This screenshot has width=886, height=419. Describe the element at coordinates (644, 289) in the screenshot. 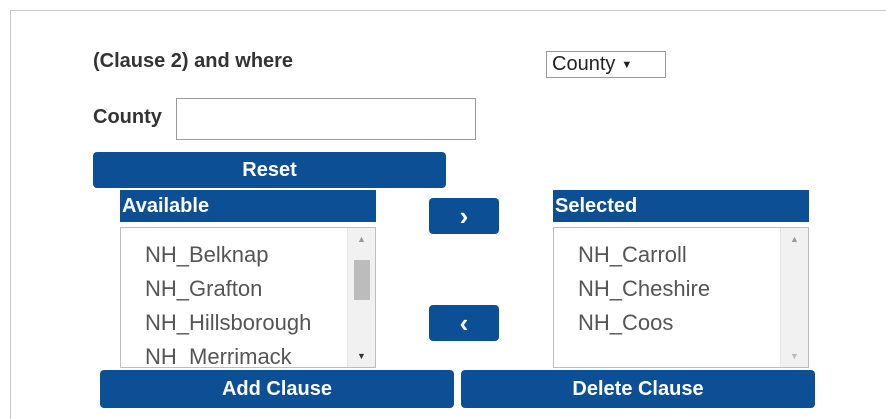

I see `selected-item: NH_Cheshire` at that location.